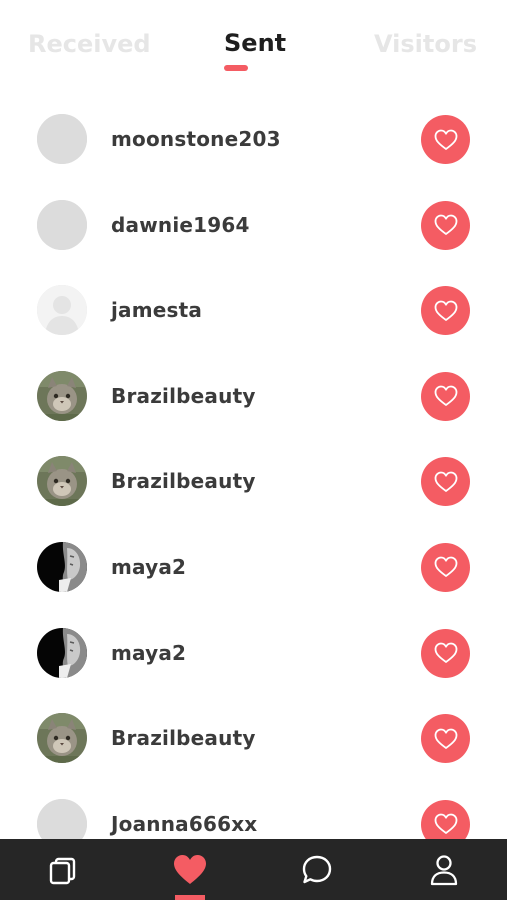 This screenshot has width=507, height=900. I want to click on chat-bubble-icon, so click(317, 869).